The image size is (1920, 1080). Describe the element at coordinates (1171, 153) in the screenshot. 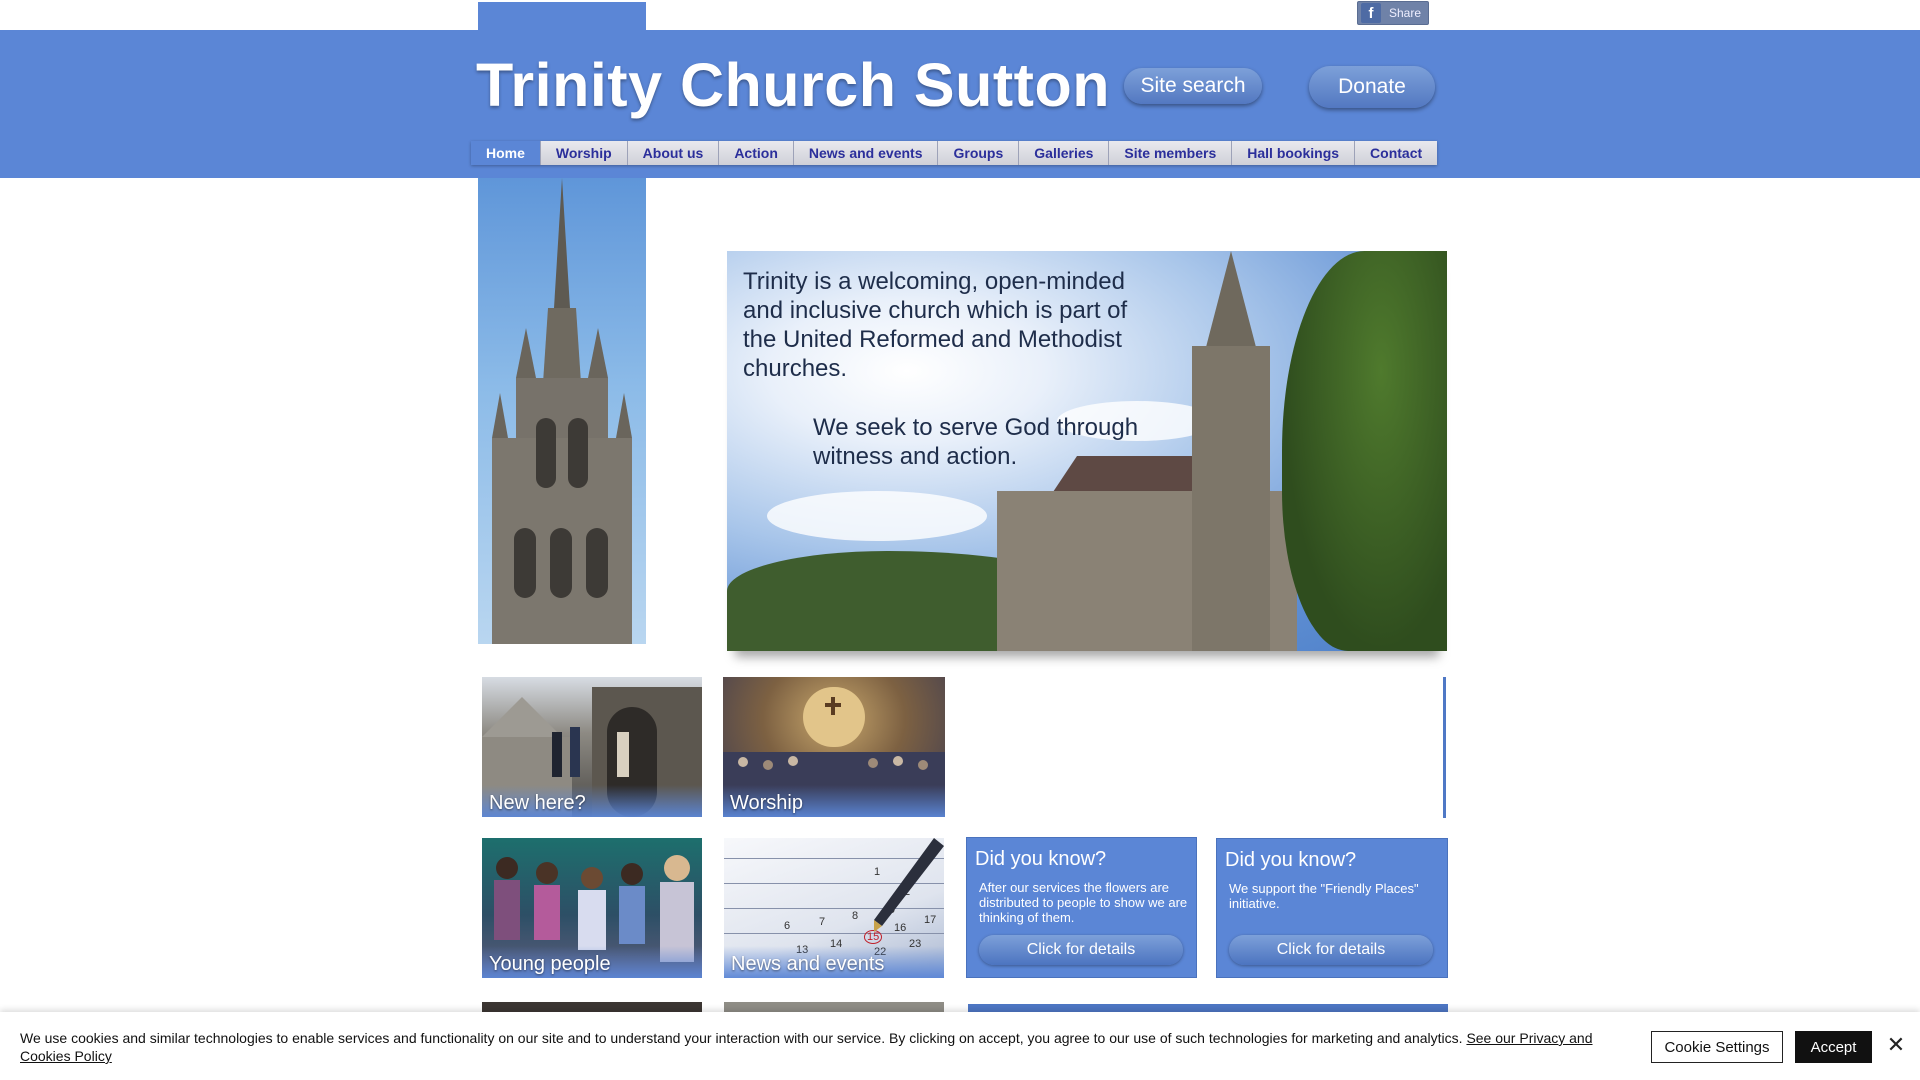

I see `nav-item-site-members: Site members` at that location.